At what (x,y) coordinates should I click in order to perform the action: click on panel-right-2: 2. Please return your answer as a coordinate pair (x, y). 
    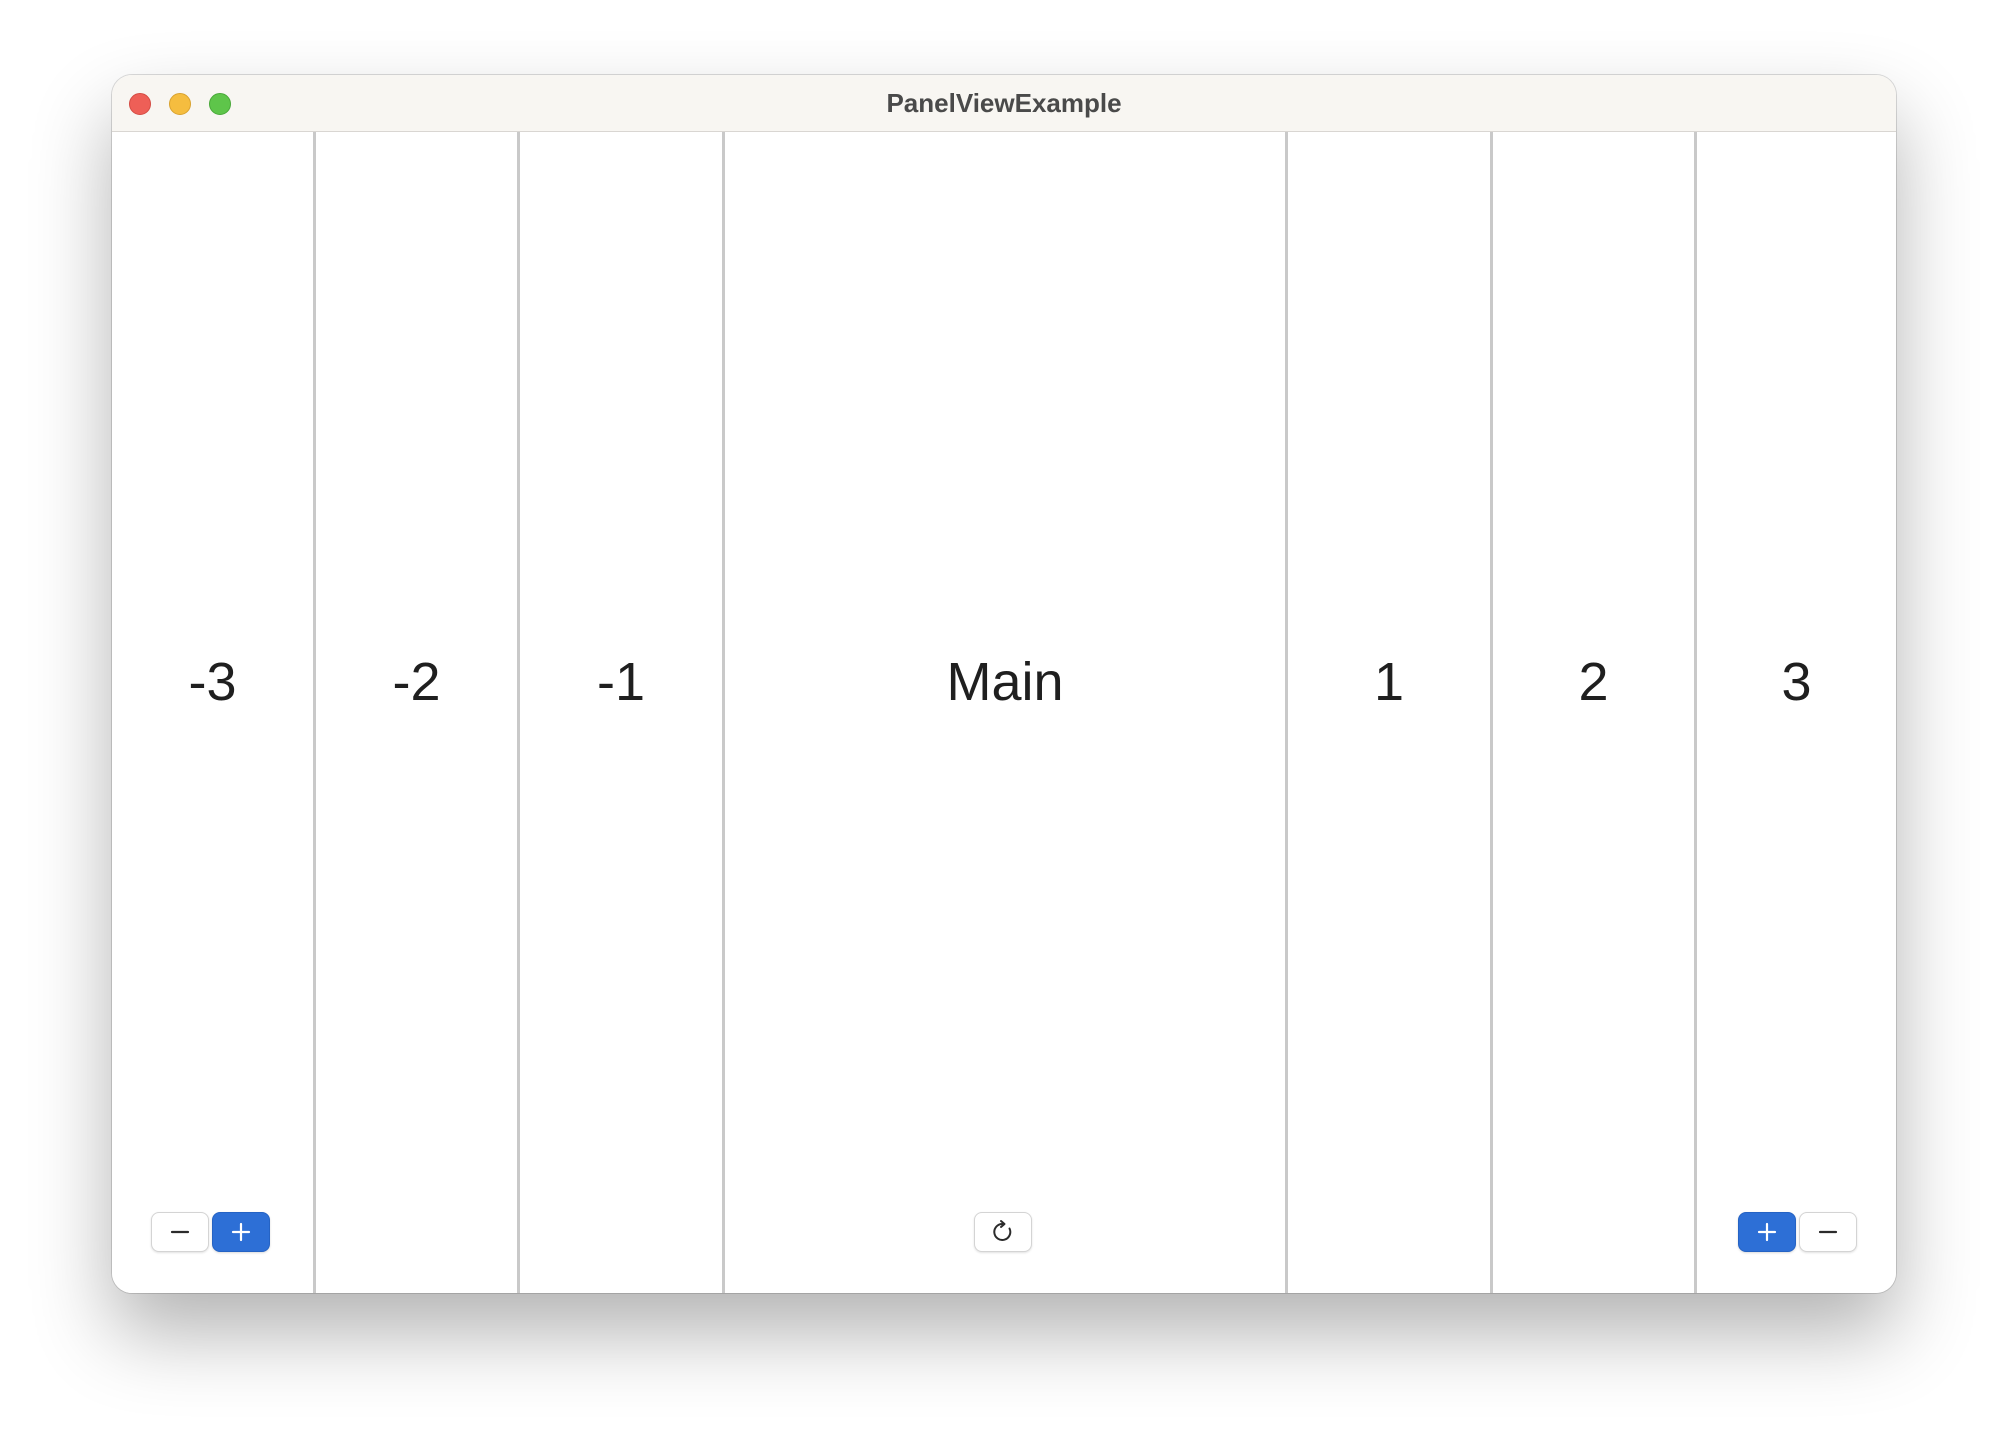
    Looking at the image, I should click on (1593, 712).